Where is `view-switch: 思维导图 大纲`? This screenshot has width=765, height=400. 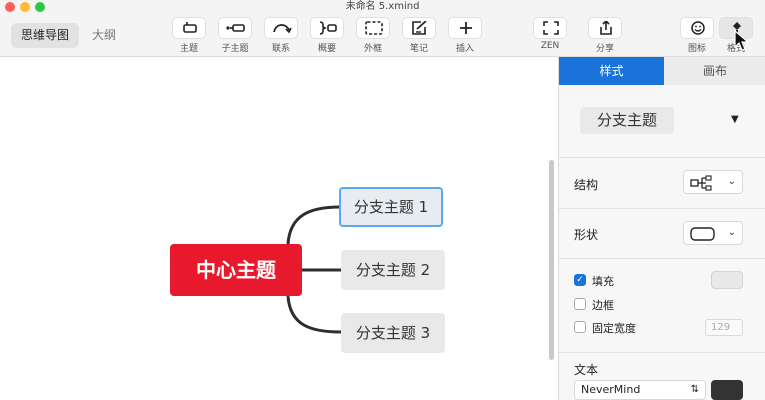 view-switch: 思维导图 大纲 is located at coordinates (67, 35).